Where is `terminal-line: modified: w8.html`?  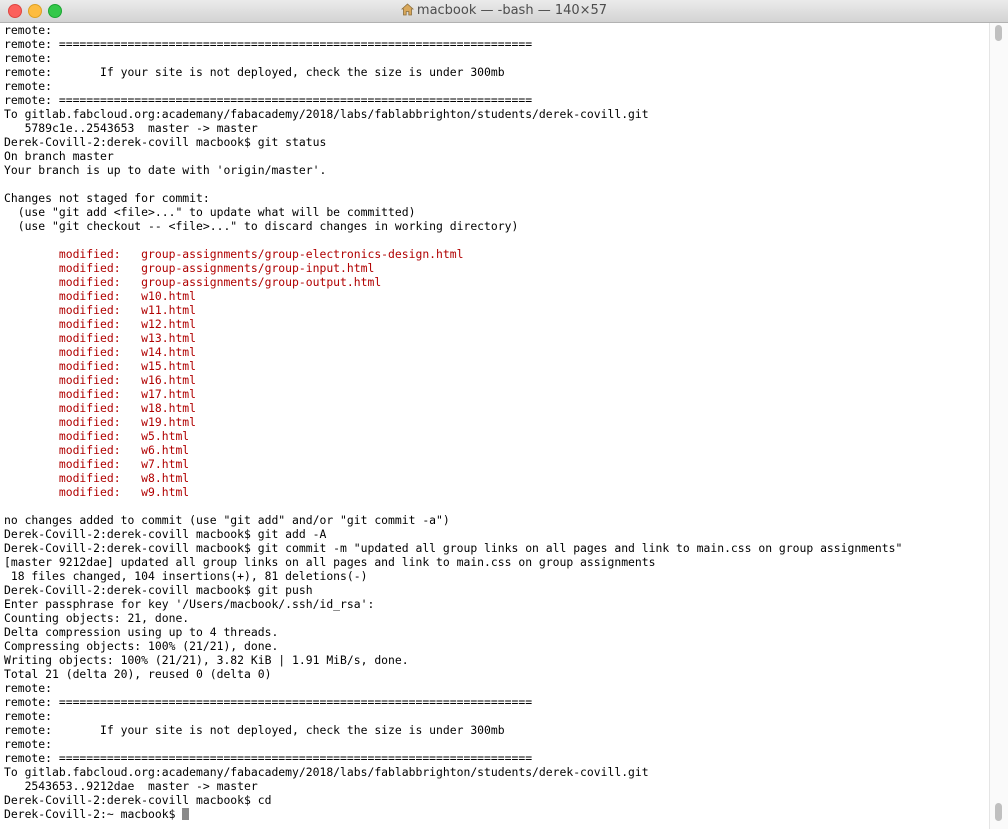 terminal-line: modified: w8.html is located at coordinates (496, 478).